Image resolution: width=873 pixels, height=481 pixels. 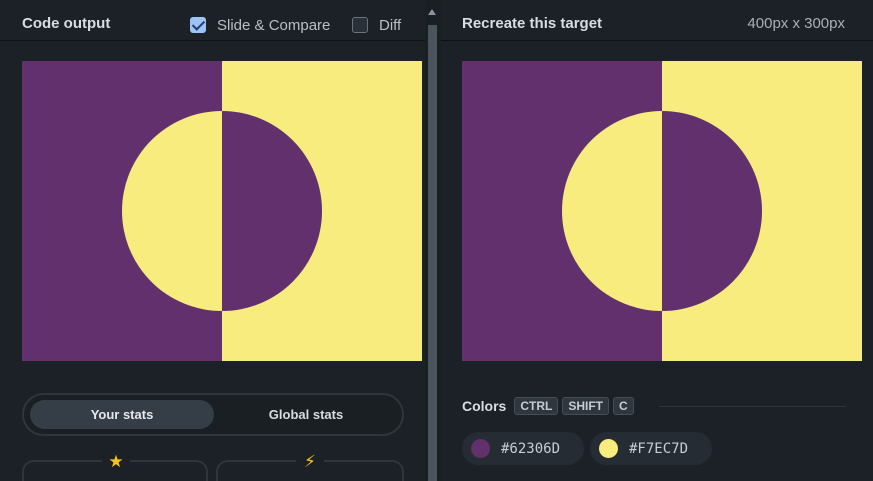 I want to click on diff-label: Diff, so click(x=390, y=25).